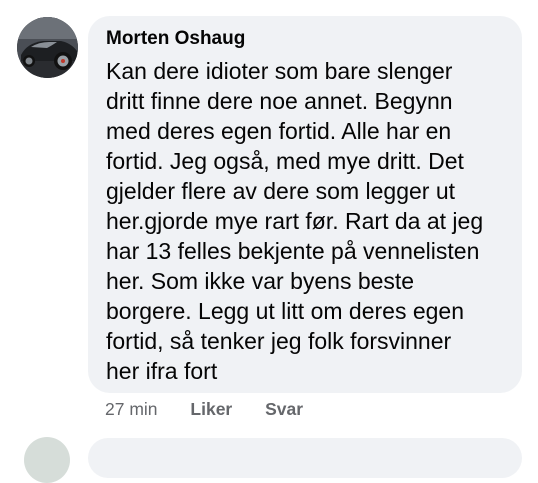 The image size is (538, 483). I want to click on comment-line: har 13 felles bekjente på vennelisten, so click(293, 251).